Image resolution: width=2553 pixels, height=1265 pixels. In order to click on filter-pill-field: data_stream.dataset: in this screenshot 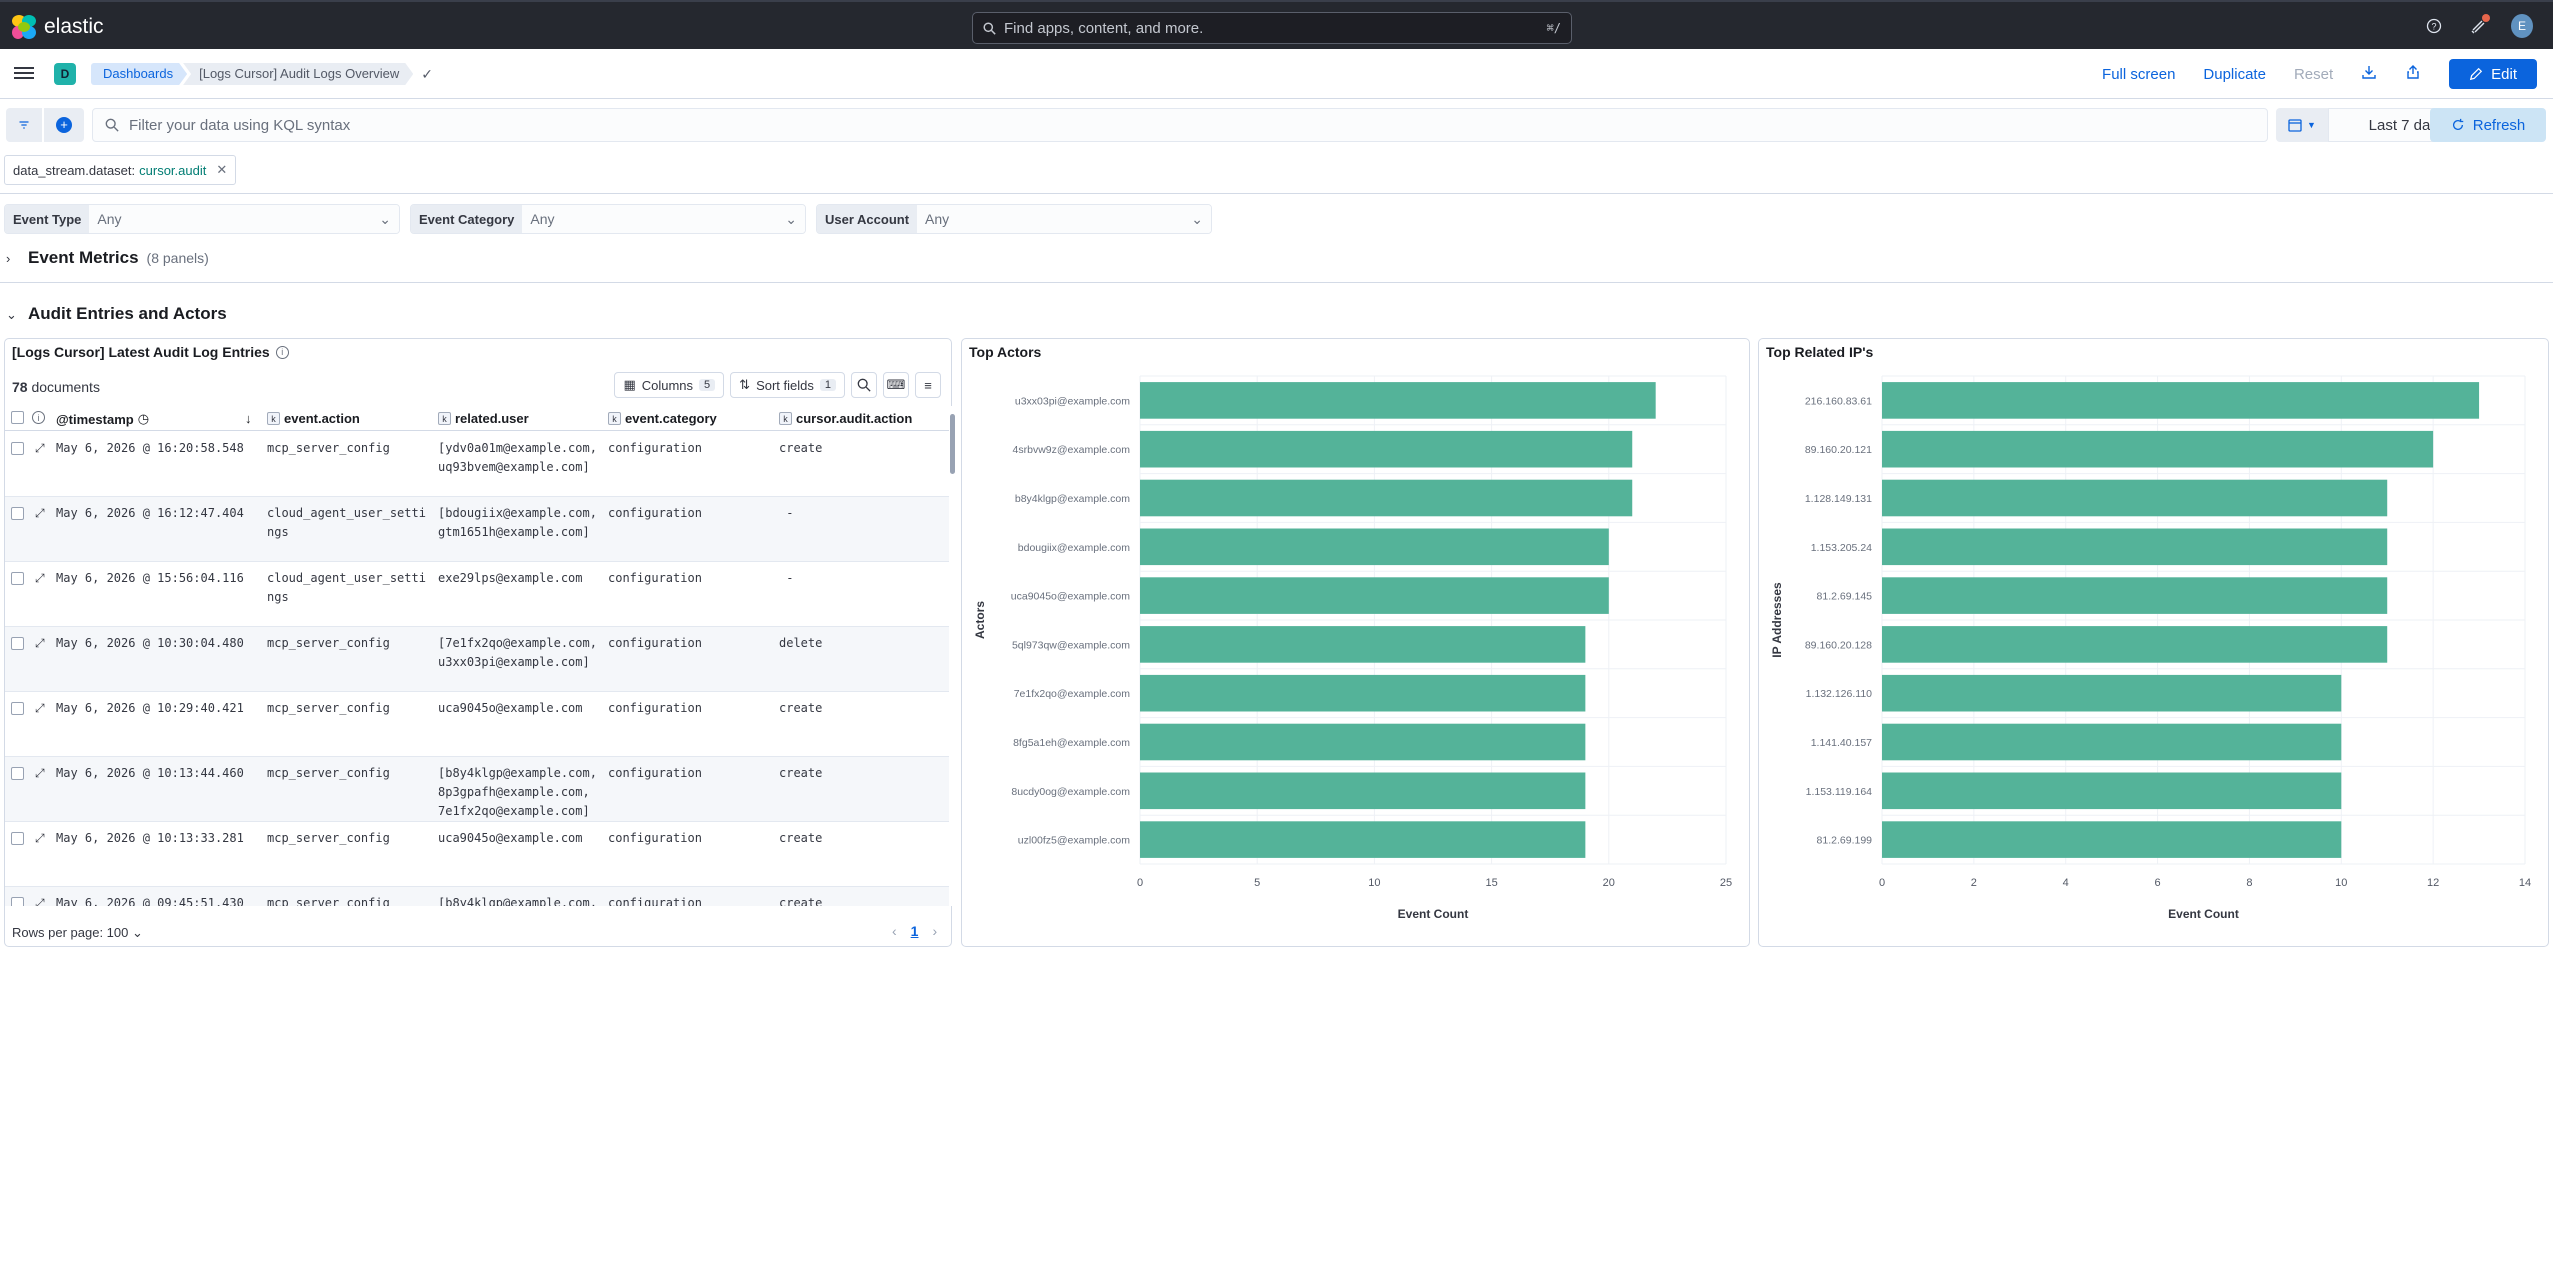, I will do `click(74, 170)`.